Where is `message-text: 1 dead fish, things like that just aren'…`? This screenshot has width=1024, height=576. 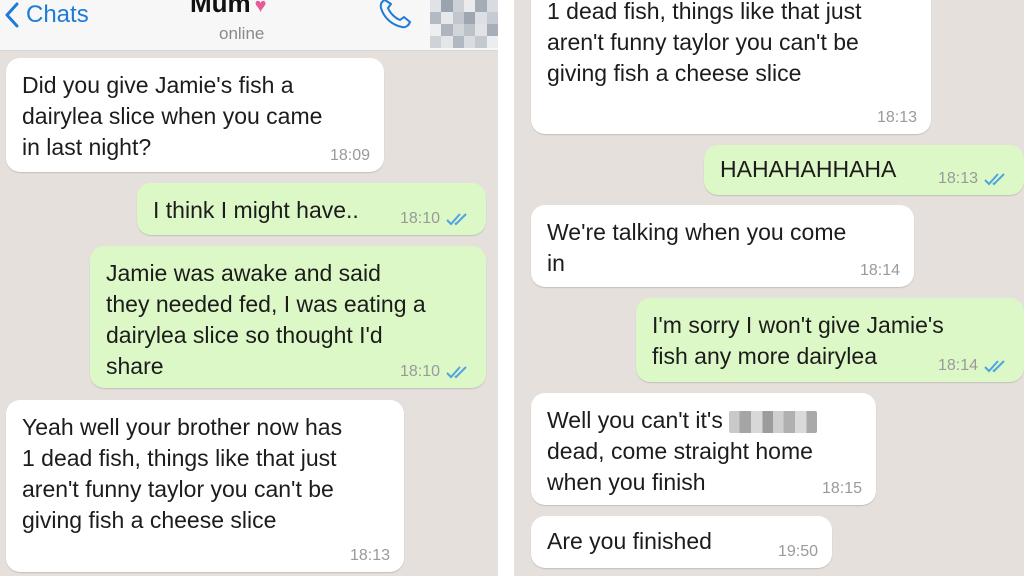 message-text: 1 dead fish, things like that just aren'… is located at coordinates (704, 43).